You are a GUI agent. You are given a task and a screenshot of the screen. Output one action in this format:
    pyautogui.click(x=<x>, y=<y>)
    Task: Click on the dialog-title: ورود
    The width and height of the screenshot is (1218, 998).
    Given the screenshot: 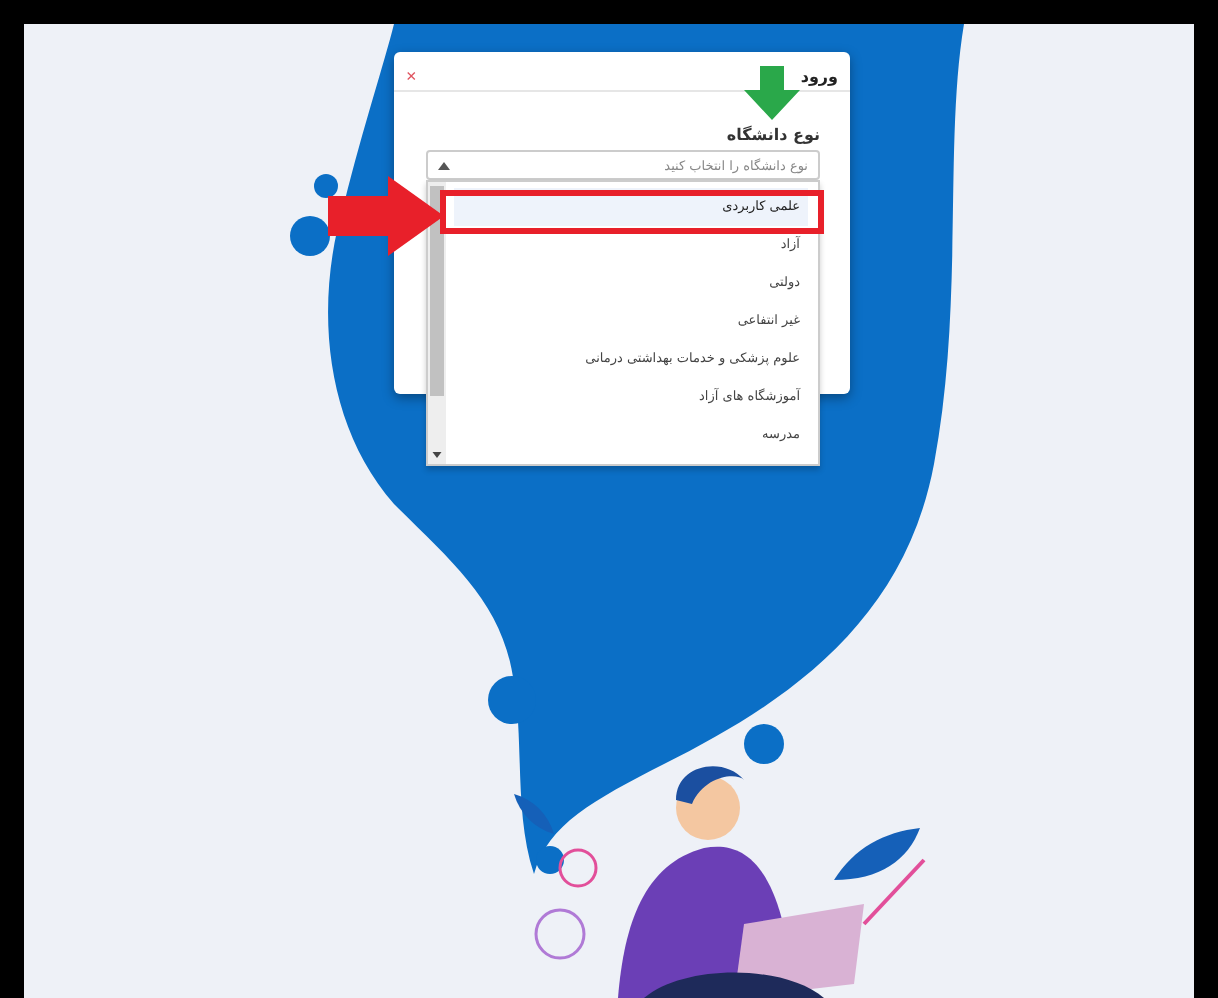 What is the action you would take?
    pyautogui.click(x=819, y=76)
    